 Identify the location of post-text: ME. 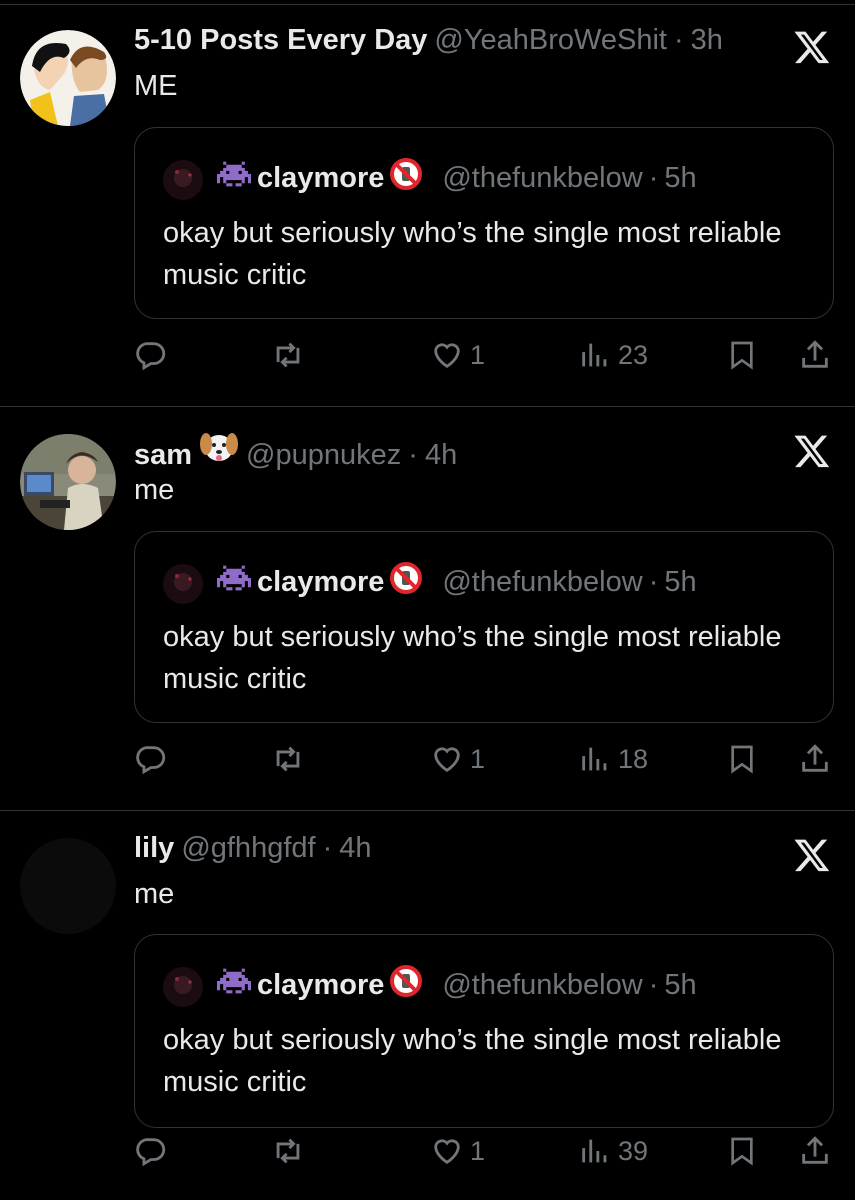
(156, 86).